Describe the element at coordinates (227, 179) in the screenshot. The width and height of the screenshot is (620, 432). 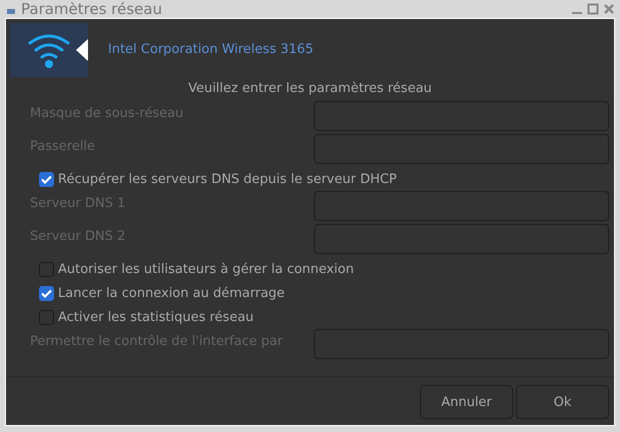
I see `checkbox-label: Récupérer les serveurs DNS depuis le serveur DHCP` at that location.